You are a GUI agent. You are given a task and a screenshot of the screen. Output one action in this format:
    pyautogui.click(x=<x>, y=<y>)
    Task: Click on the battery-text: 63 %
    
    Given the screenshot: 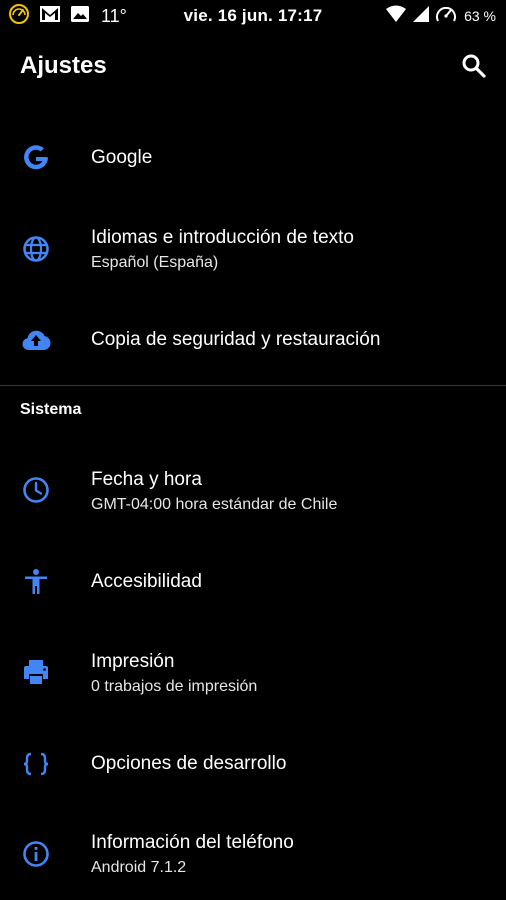 What is the action you would take?
    pyautogui.click(x=480, y=16)
    